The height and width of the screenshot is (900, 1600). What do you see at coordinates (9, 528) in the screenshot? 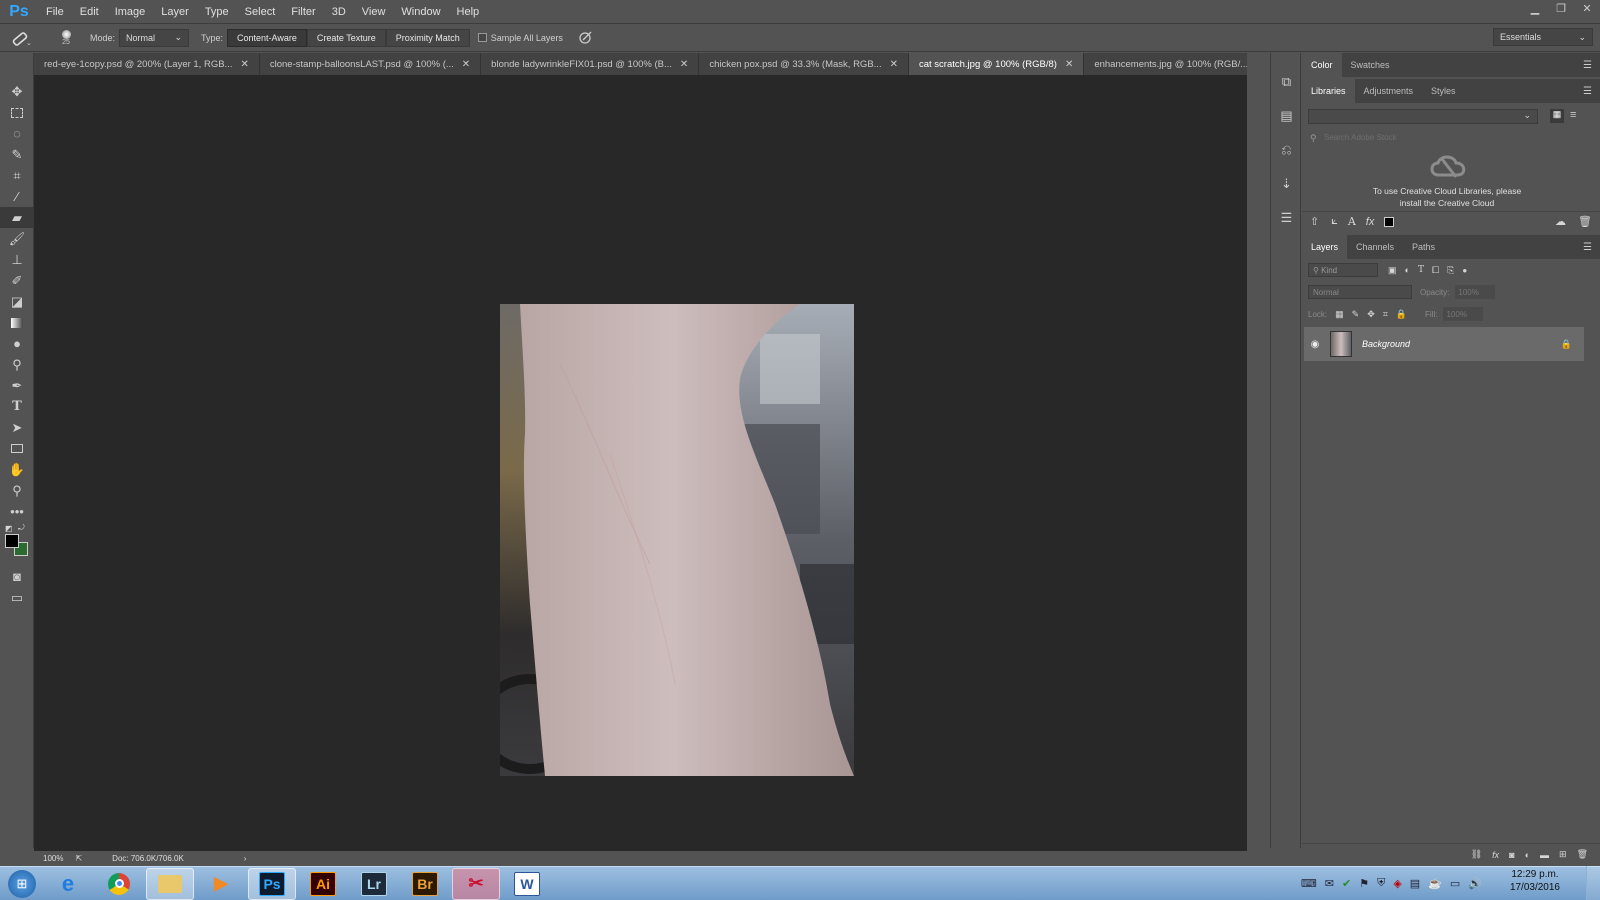
I see `default-colors-icon: ◩` at bounding box center [9, 528].